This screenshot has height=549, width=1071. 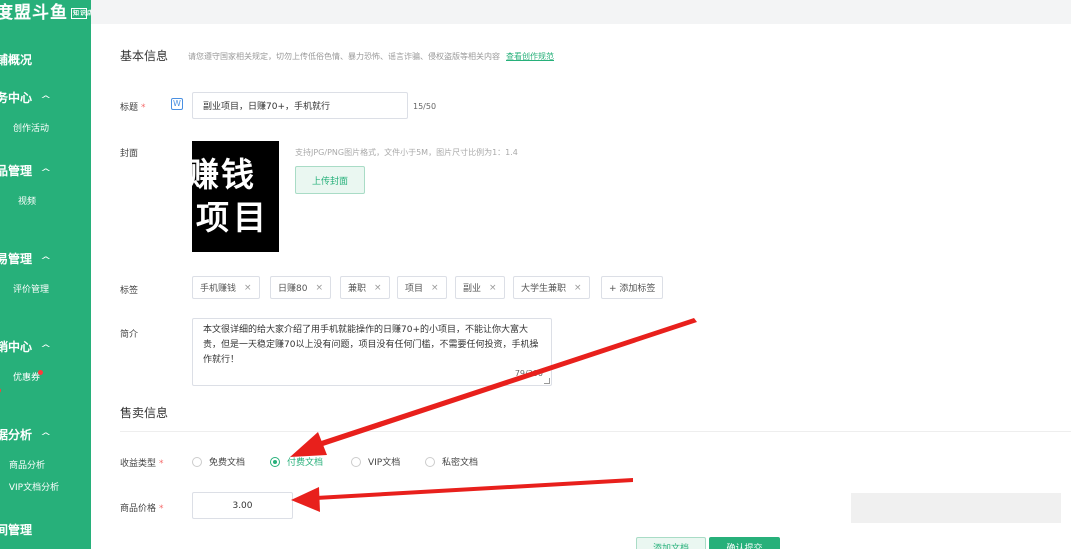 I want to click on cover-text-line1: 赚钱, so click(x=224, y=174).